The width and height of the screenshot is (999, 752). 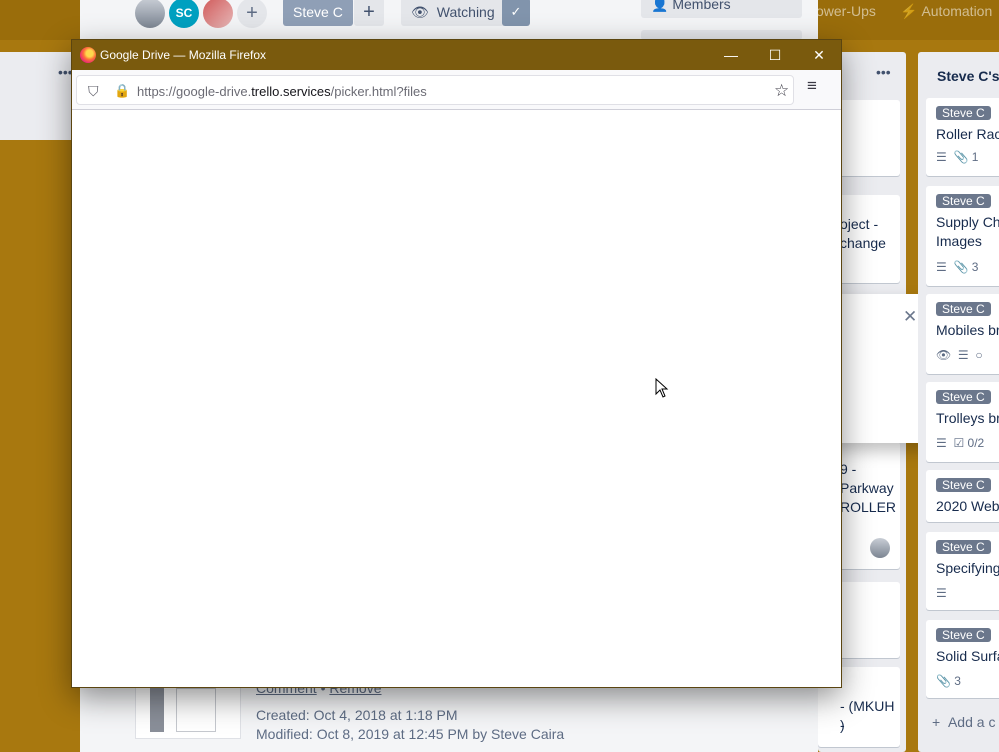 I want to click on window-titlebar: Google Drive — Mozilla Firefox — ☐ ✕, so click(x=456, y=55).